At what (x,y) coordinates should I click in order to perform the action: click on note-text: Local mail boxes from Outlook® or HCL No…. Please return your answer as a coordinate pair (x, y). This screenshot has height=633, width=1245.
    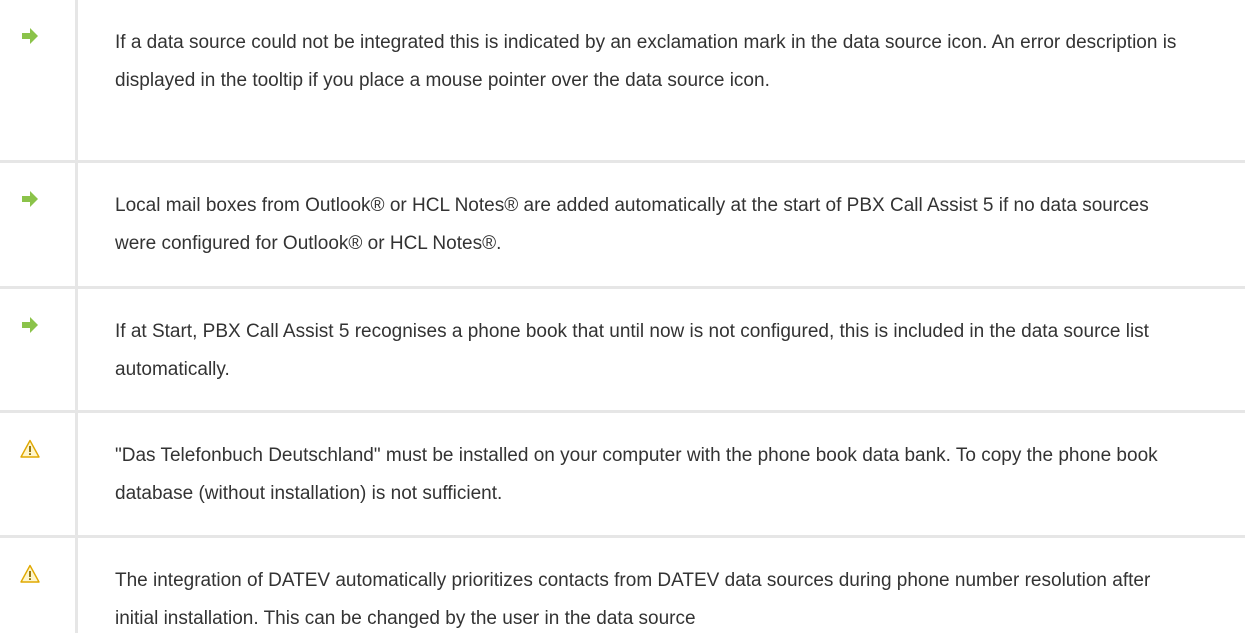
    Looking at the image, I should click on (632, 224).